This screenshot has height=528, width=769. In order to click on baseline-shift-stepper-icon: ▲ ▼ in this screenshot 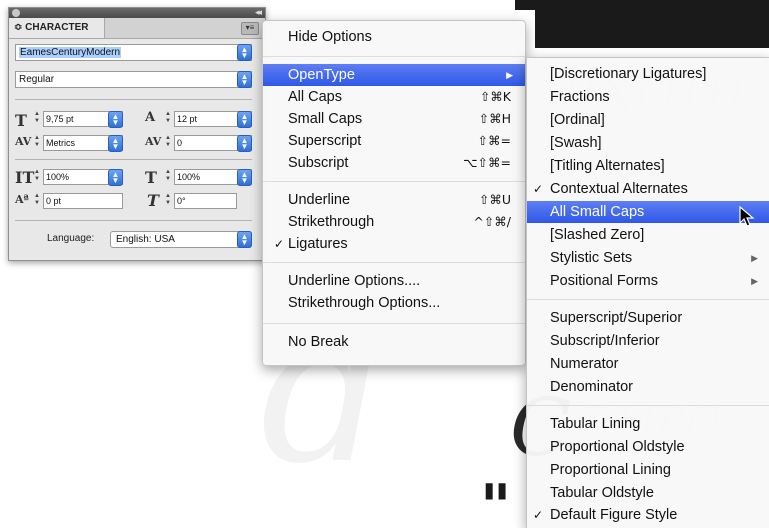, I will do `click(37, 200)`.